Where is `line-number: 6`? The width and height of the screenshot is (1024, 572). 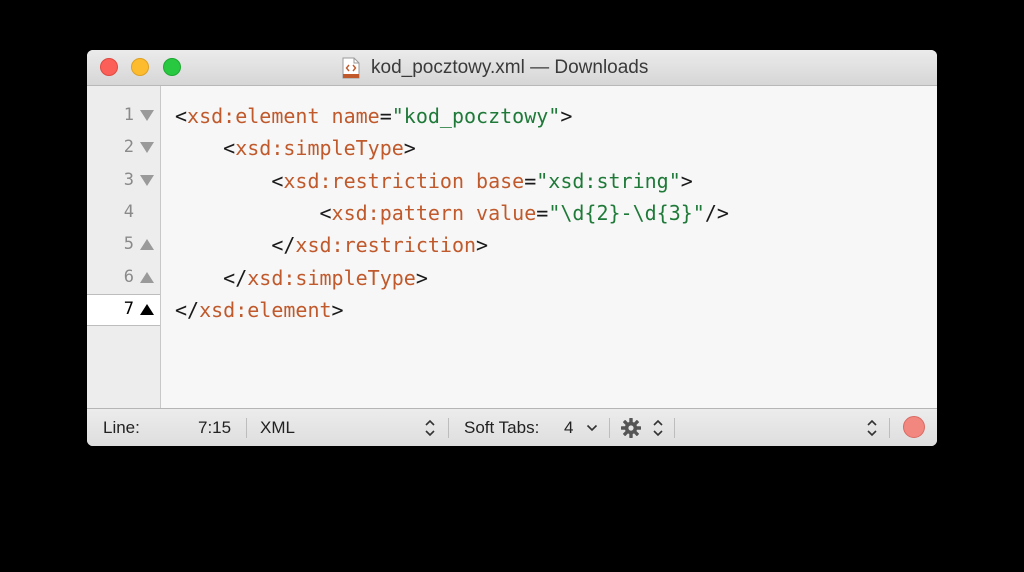
line-number: 6 is located at coordinates (128, 277).